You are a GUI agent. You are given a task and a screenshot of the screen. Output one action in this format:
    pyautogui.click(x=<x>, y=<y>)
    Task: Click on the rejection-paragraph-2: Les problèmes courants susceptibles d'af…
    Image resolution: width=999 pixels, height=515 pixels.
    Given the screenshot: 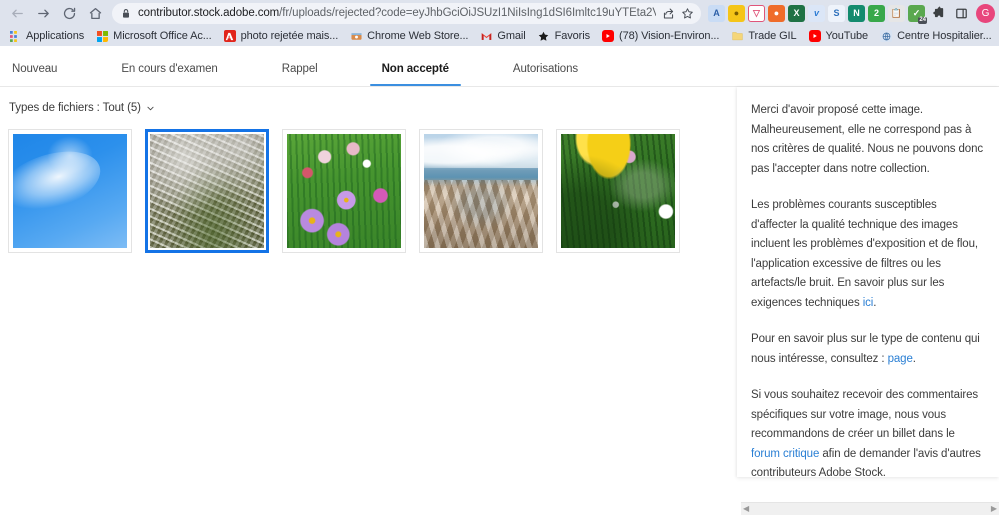 What is the action you would take?
    pyautogui.click(x=868, y=254)
    